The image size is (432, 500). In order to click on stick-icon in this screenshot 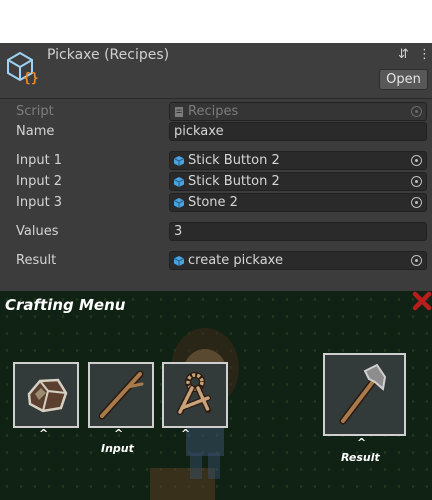, I will do `click(121, 395)`.